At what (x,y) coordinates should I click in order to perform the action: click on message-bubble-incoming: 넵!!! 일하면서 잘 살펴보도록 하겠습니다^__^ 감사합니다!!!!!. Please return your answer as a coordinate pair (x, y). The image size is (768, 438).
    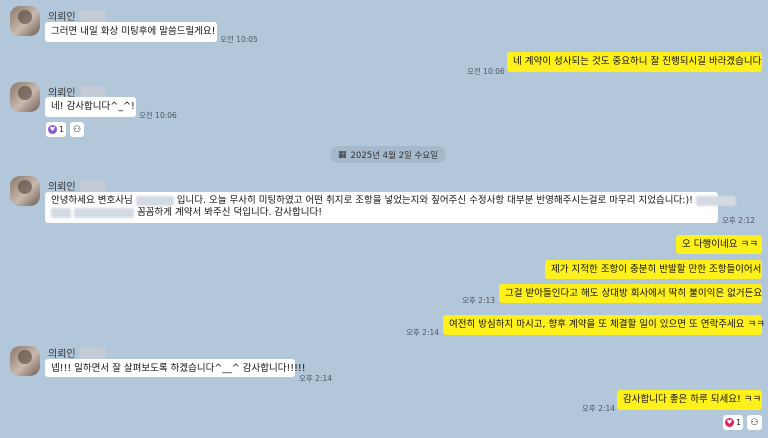
    Looking at the image, I should click on (175, 368).